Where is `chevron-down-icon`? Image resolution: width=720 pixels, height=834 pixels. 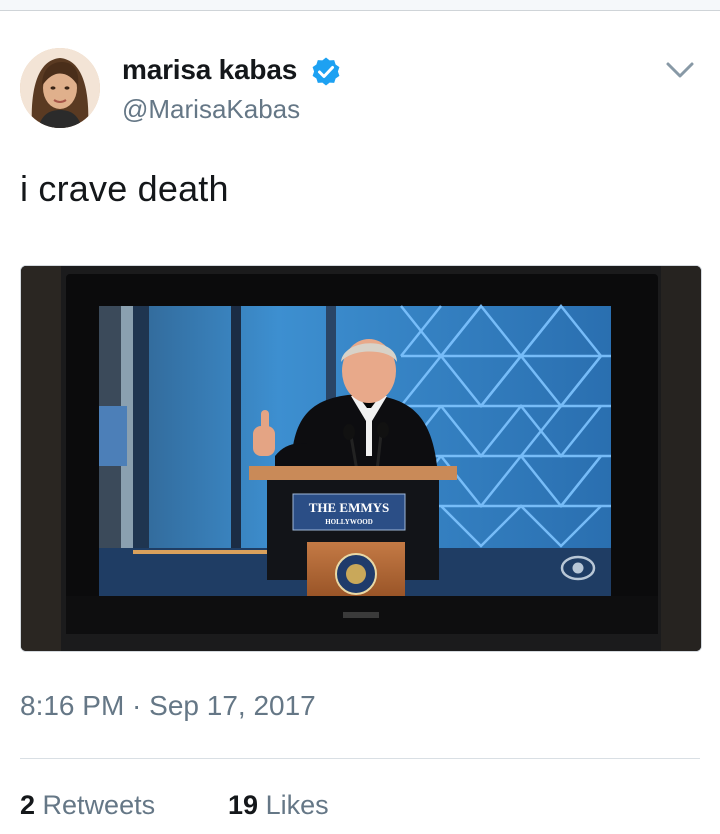
chevron-down-icon is located at coordinates (680, 70).